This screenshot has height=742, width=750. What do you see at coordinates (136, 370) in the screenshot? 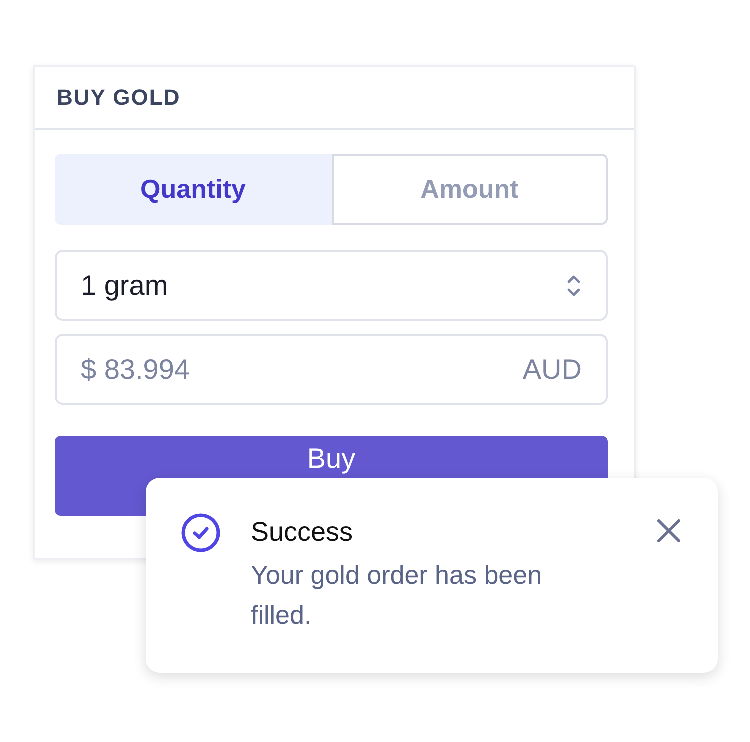
I see `price-value: $ 83.994` at bounding box center [136, 370].